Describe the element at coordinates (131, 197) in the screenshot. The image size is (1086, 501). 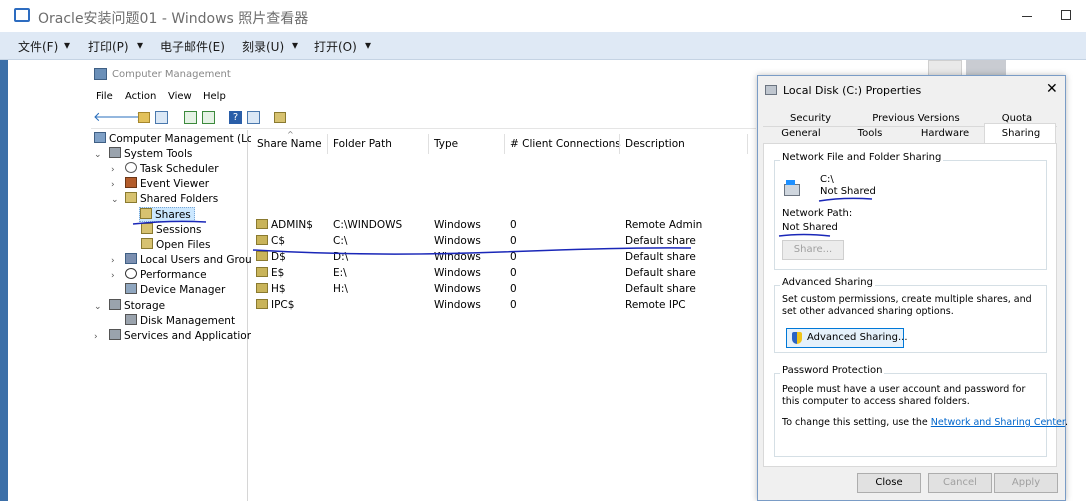
I see `shared-folder-icon` at that location.